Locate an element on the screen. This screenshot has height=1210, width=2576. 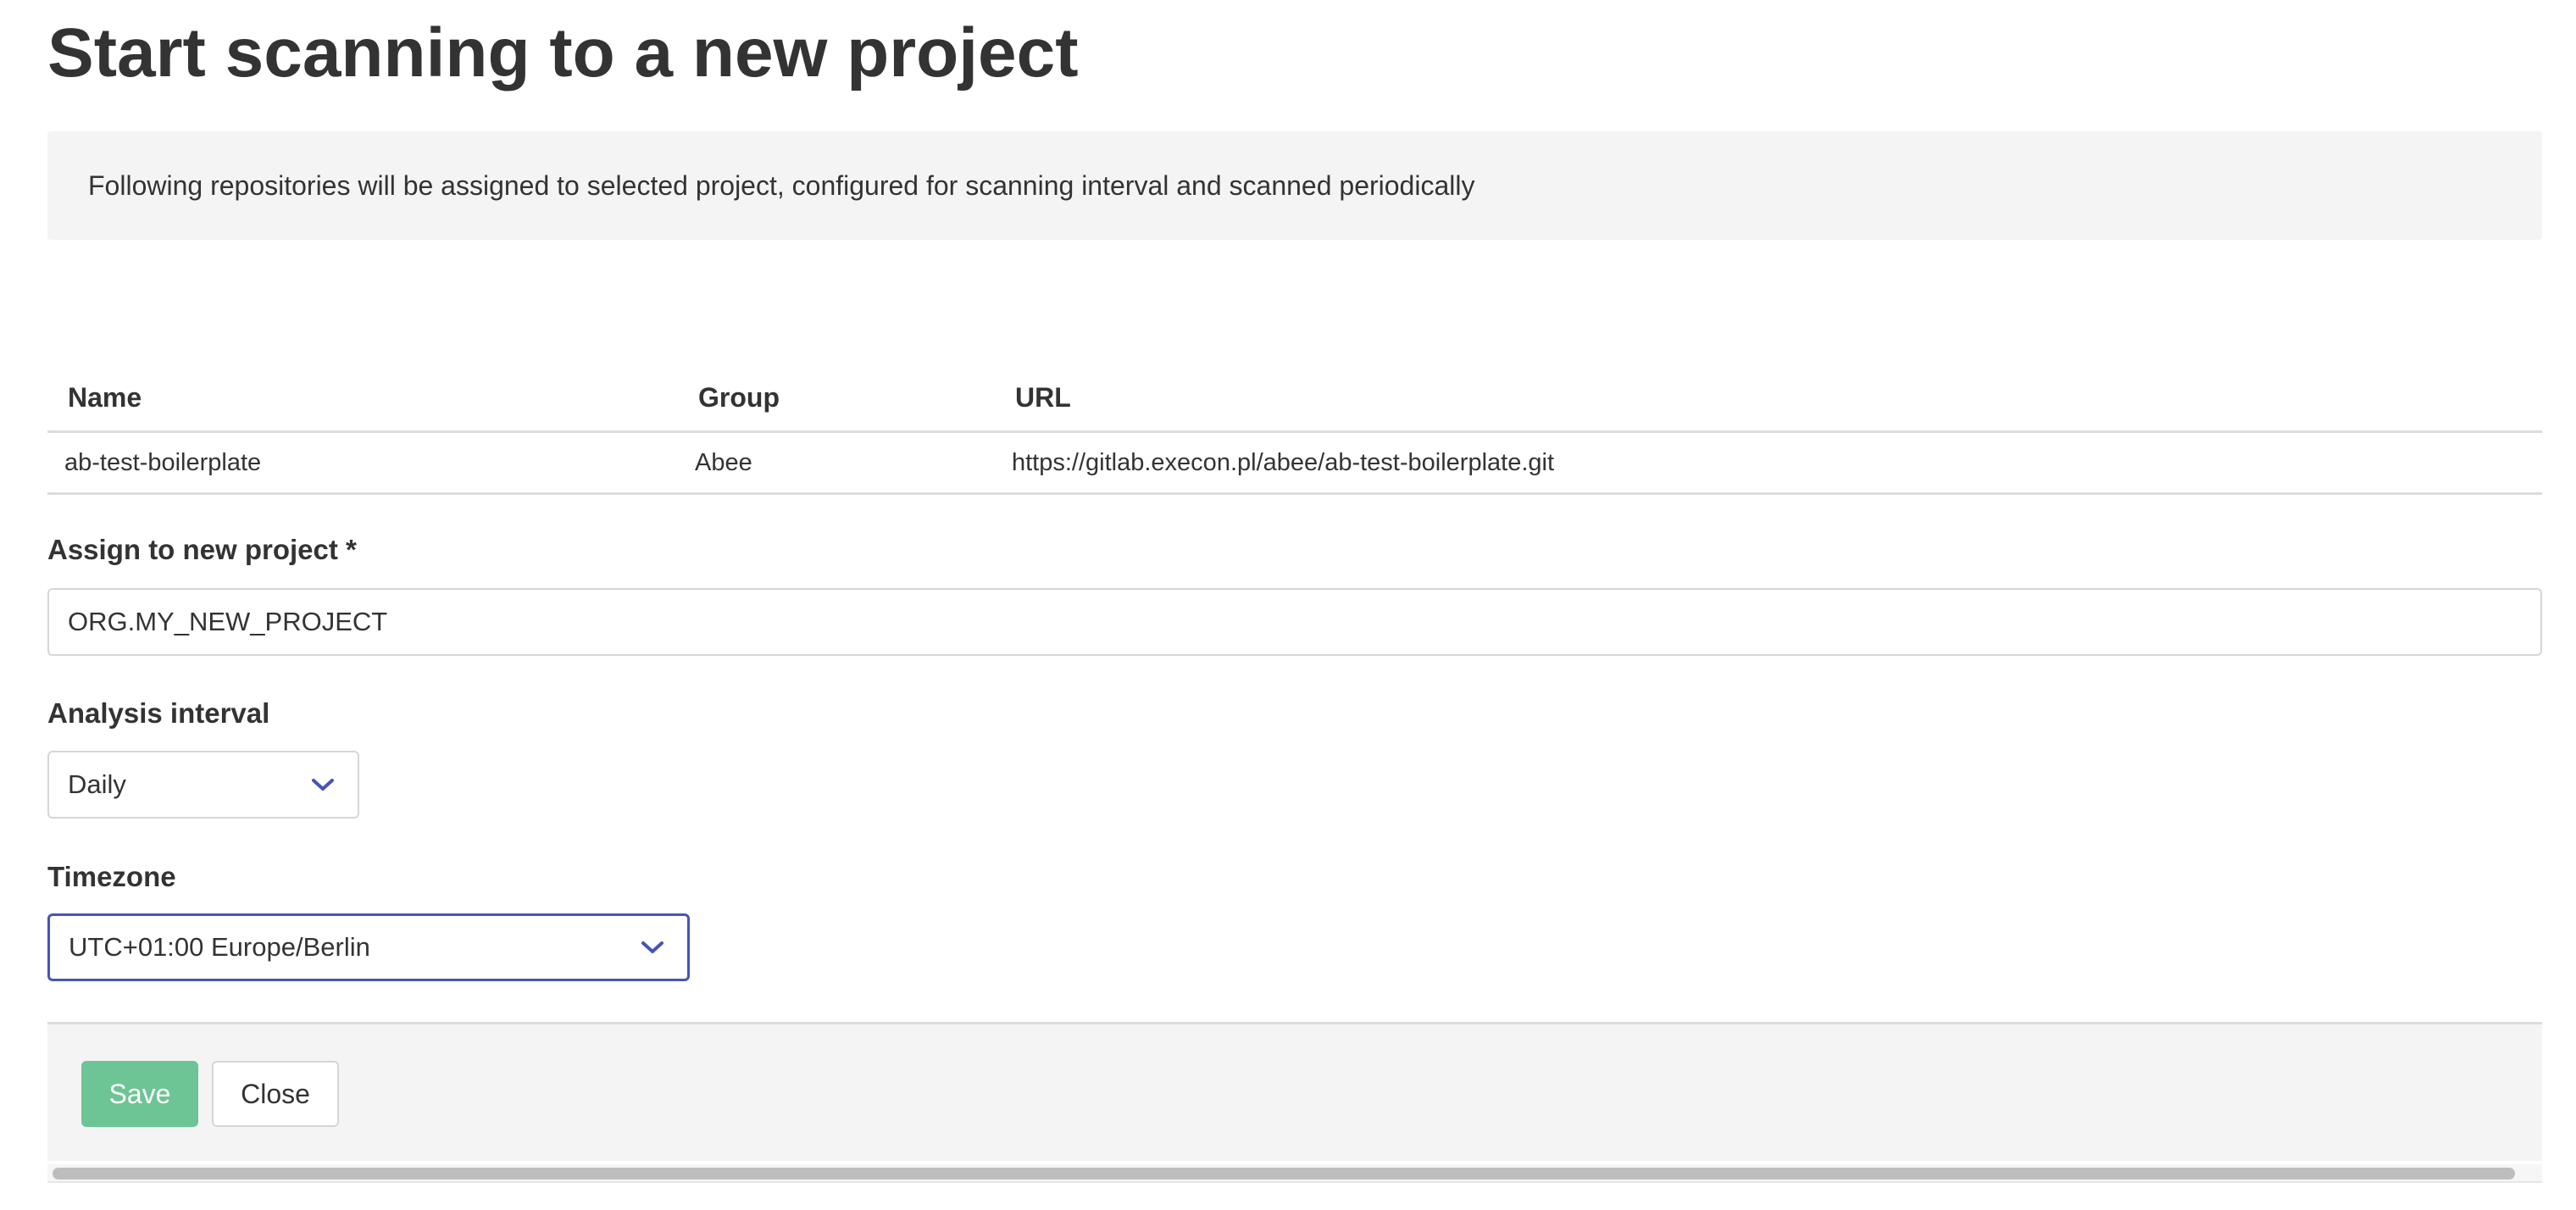
timezone-select: UTC+01:00 Europe/Berlin is located at coordinates (368, 947).